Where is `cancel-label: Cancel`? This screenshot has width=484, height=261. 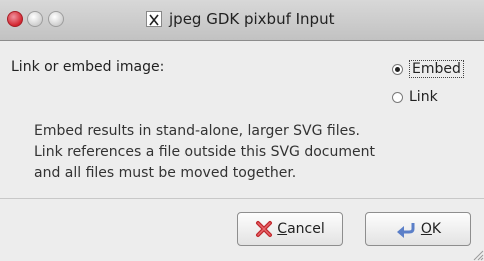
cancel-label: Cancel is located at coordinates (301, 229).